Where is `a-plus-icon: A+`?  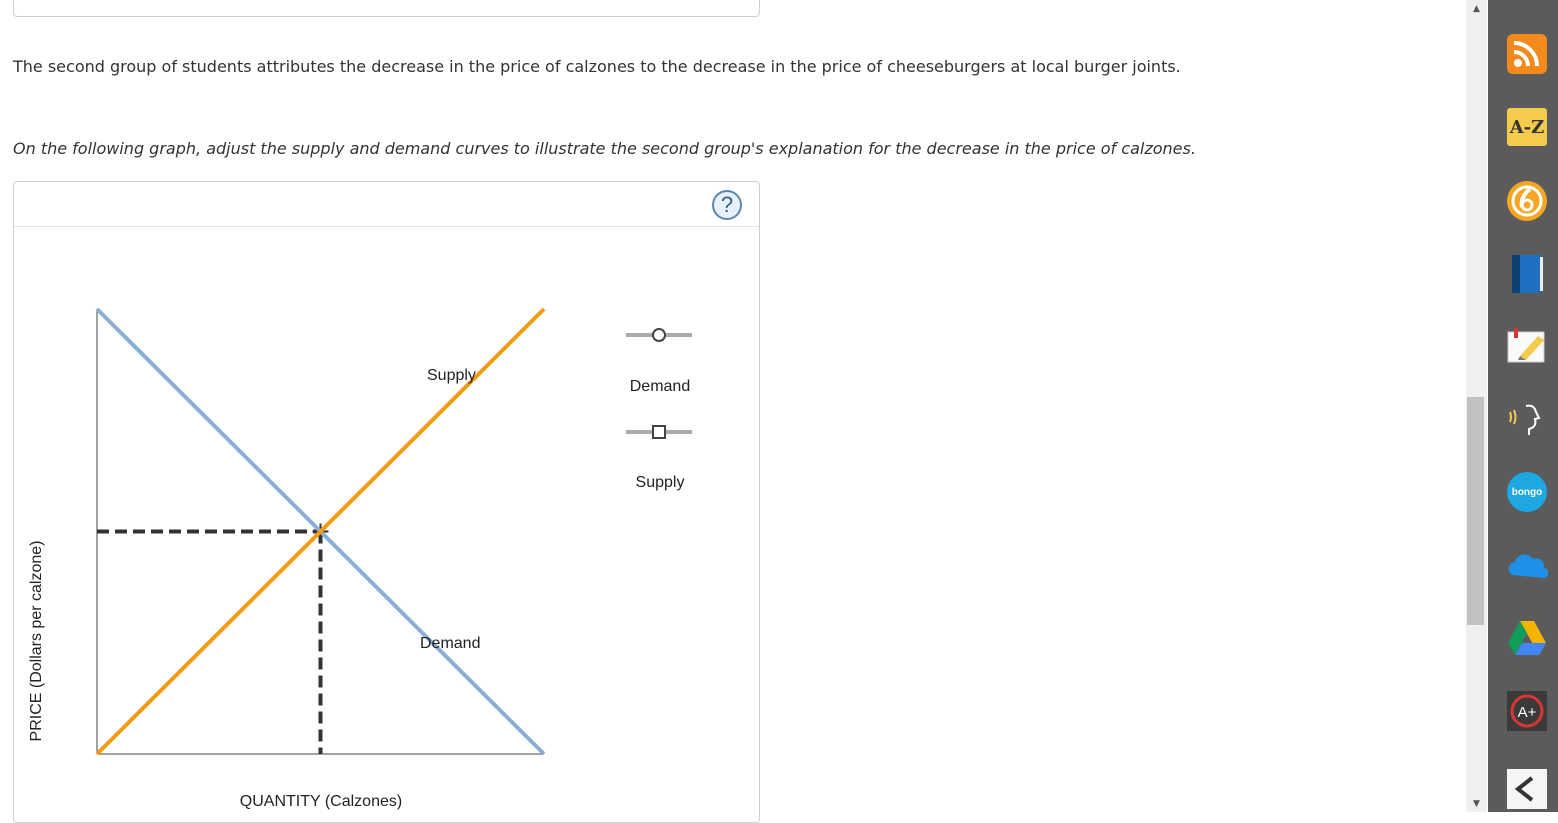
a-plus-icon: A+ is located at coordinates (1527, 711).